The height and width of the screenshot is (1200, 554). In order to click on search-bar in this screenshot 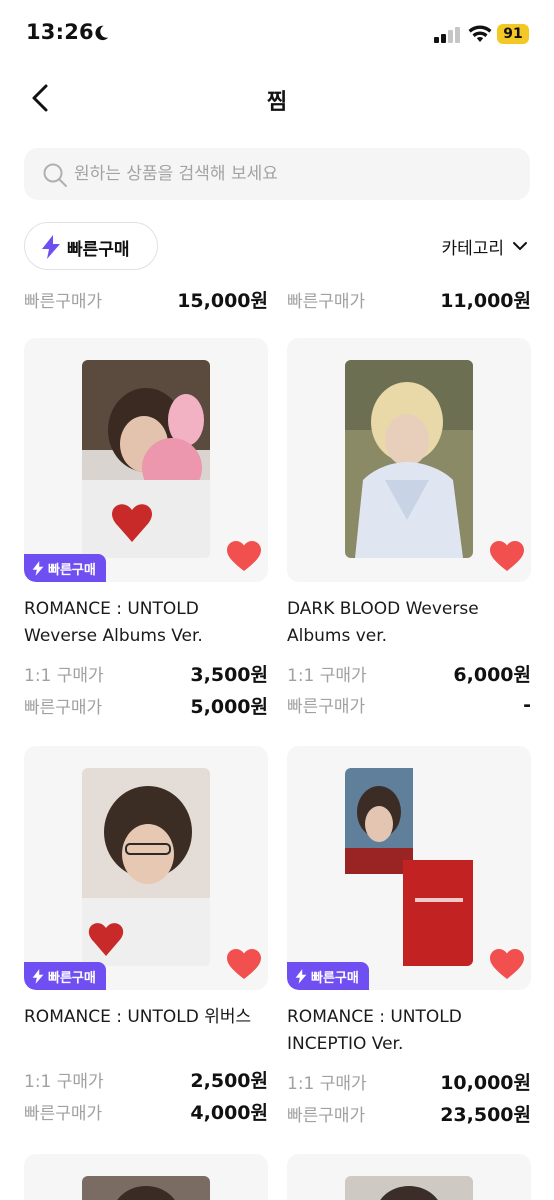, I will do `click(277, 174)`.